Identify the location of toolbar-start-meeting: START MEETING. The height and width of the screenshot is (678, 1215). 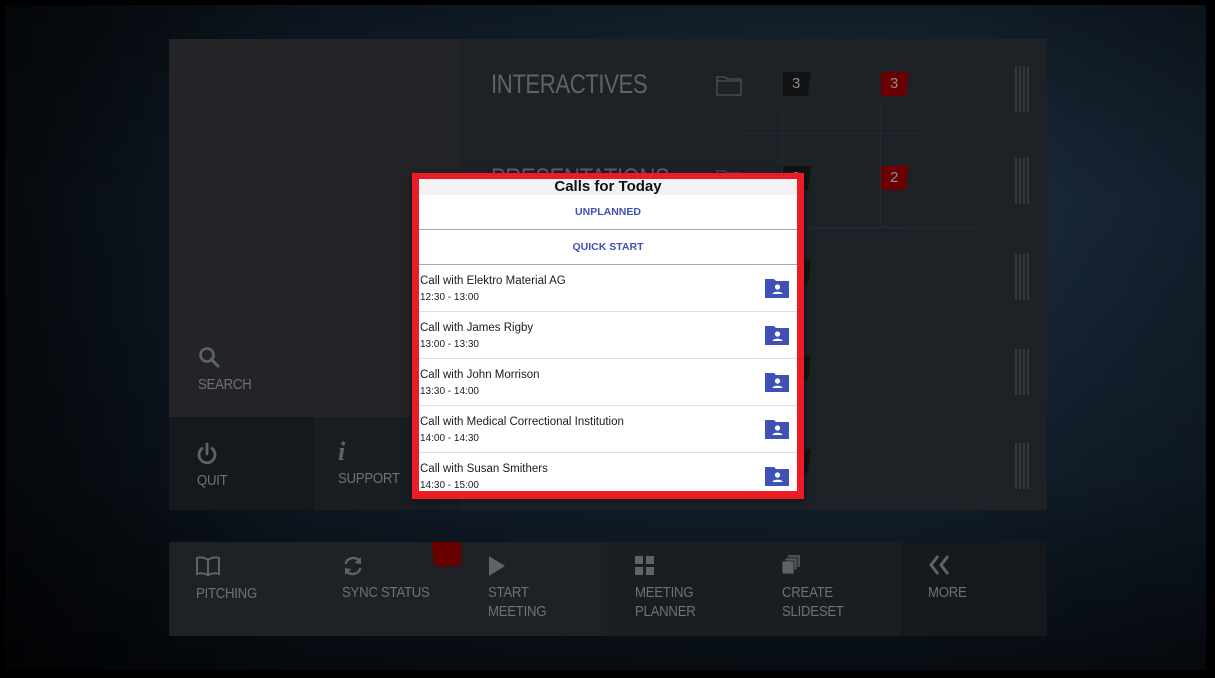
(534, 589).